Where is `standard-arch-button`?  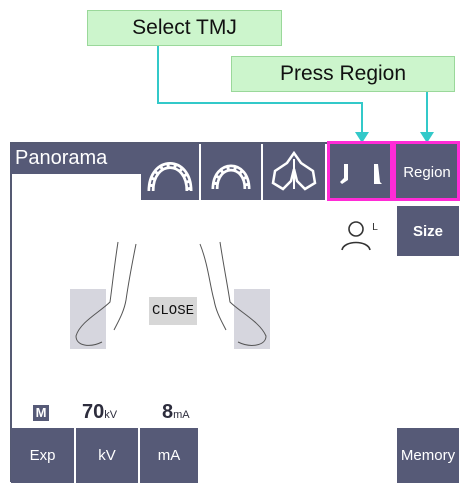
standard-arch-button is located at coordinates (231, 172).